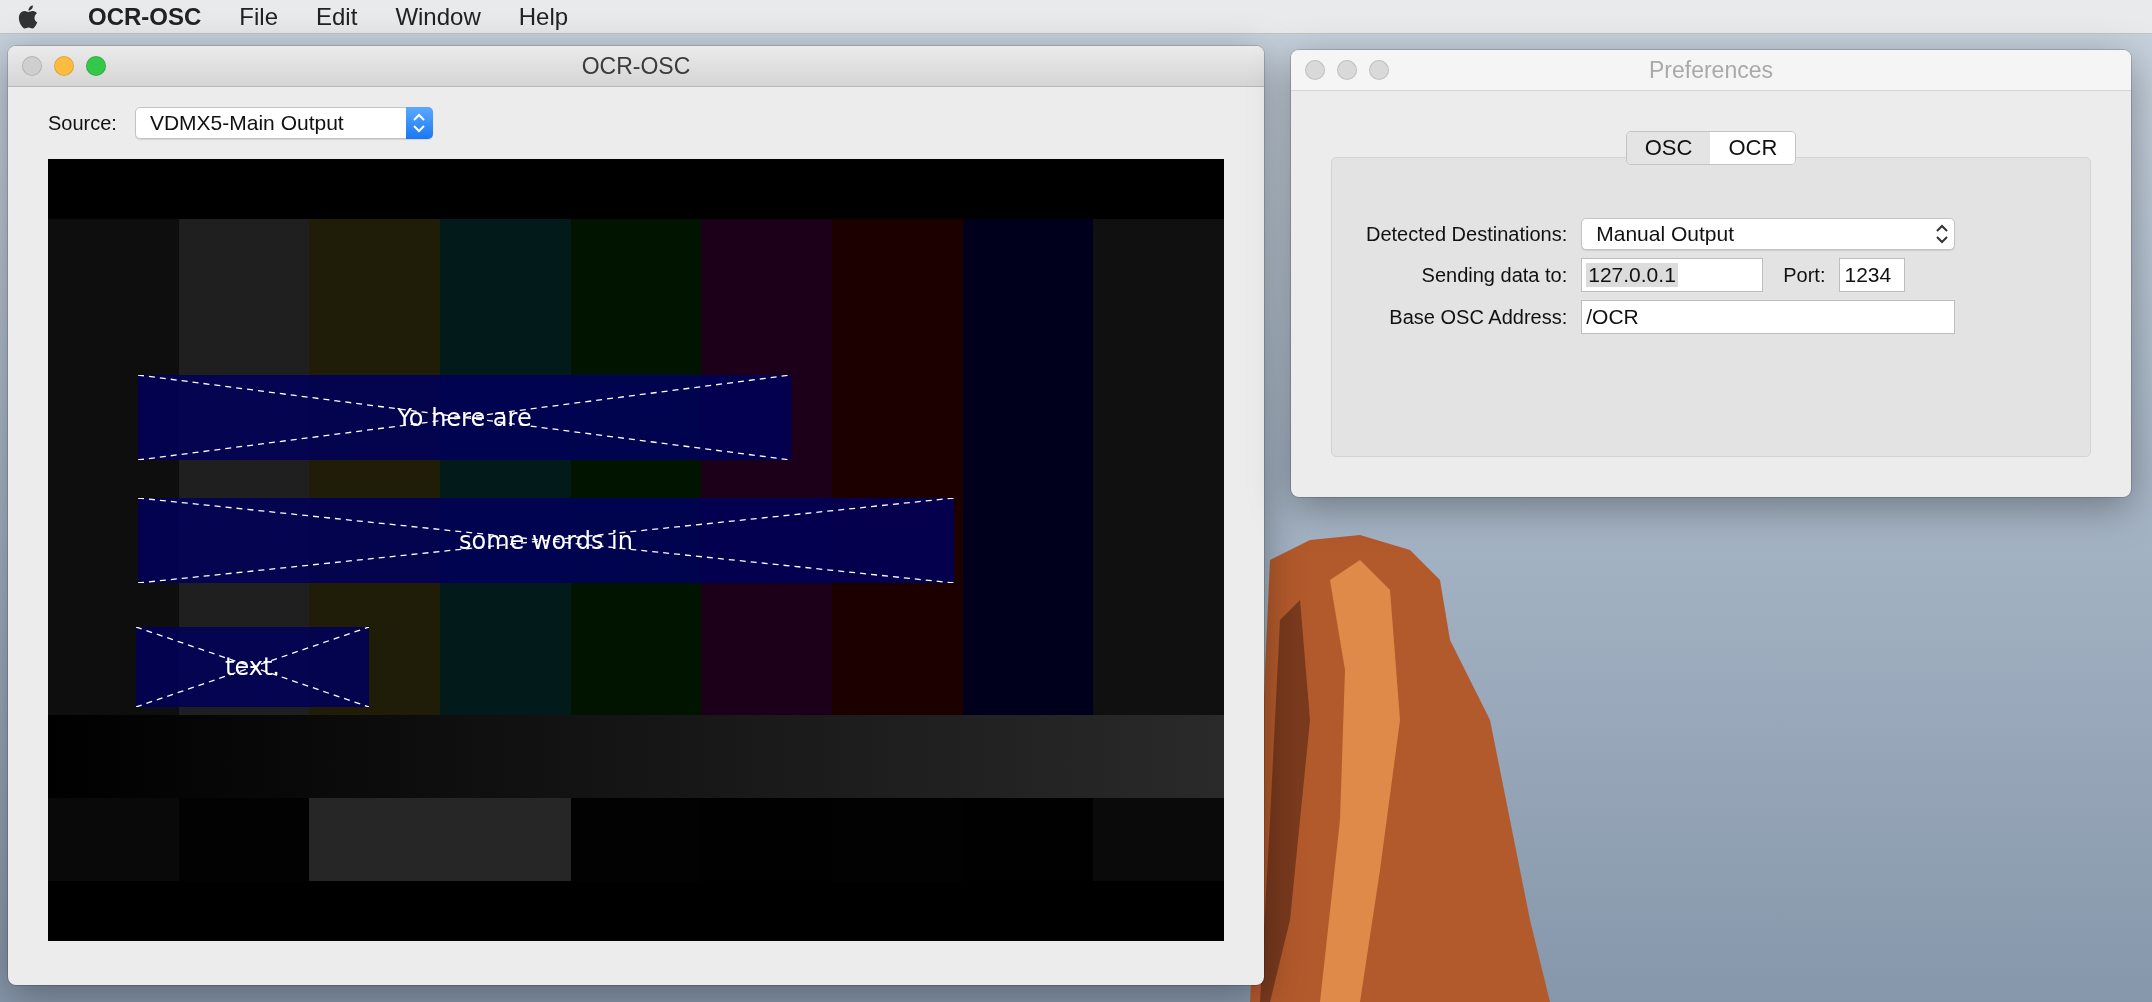  What do you see at coordinates (1672, 275) in the screenshot?
I see `ip-address-field: 127.0.0.1` at bounding box center [1672, 275].